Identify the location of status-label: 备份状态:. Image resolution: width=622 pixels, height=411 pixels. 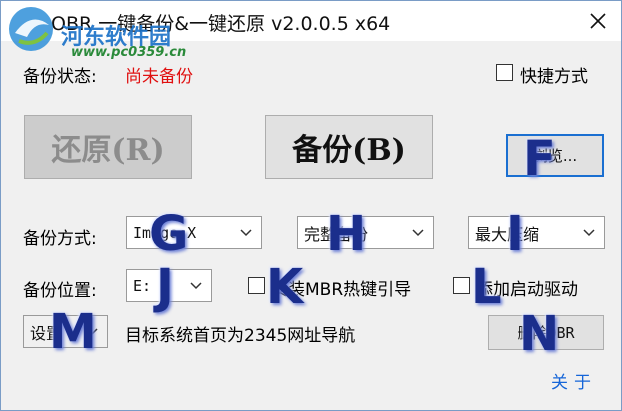
(60, 77).